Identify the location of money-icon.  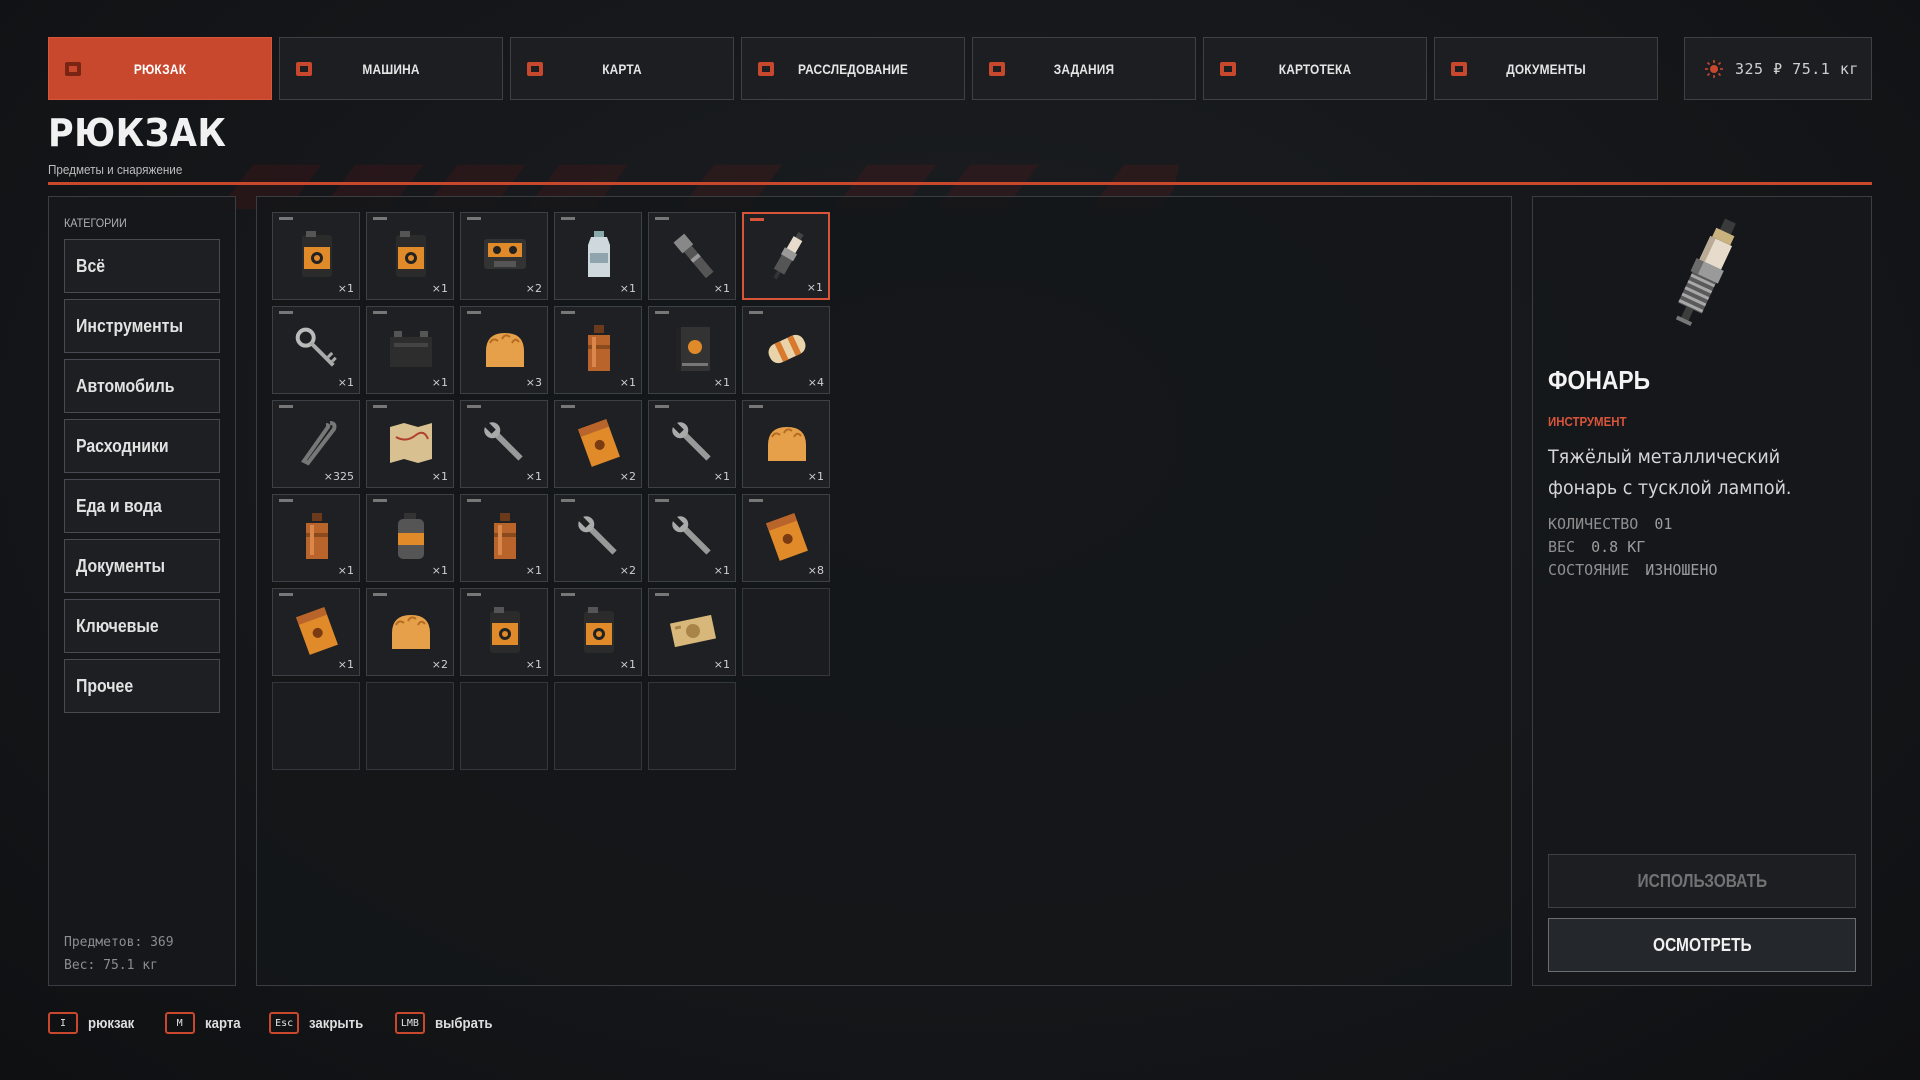
(693, 631).